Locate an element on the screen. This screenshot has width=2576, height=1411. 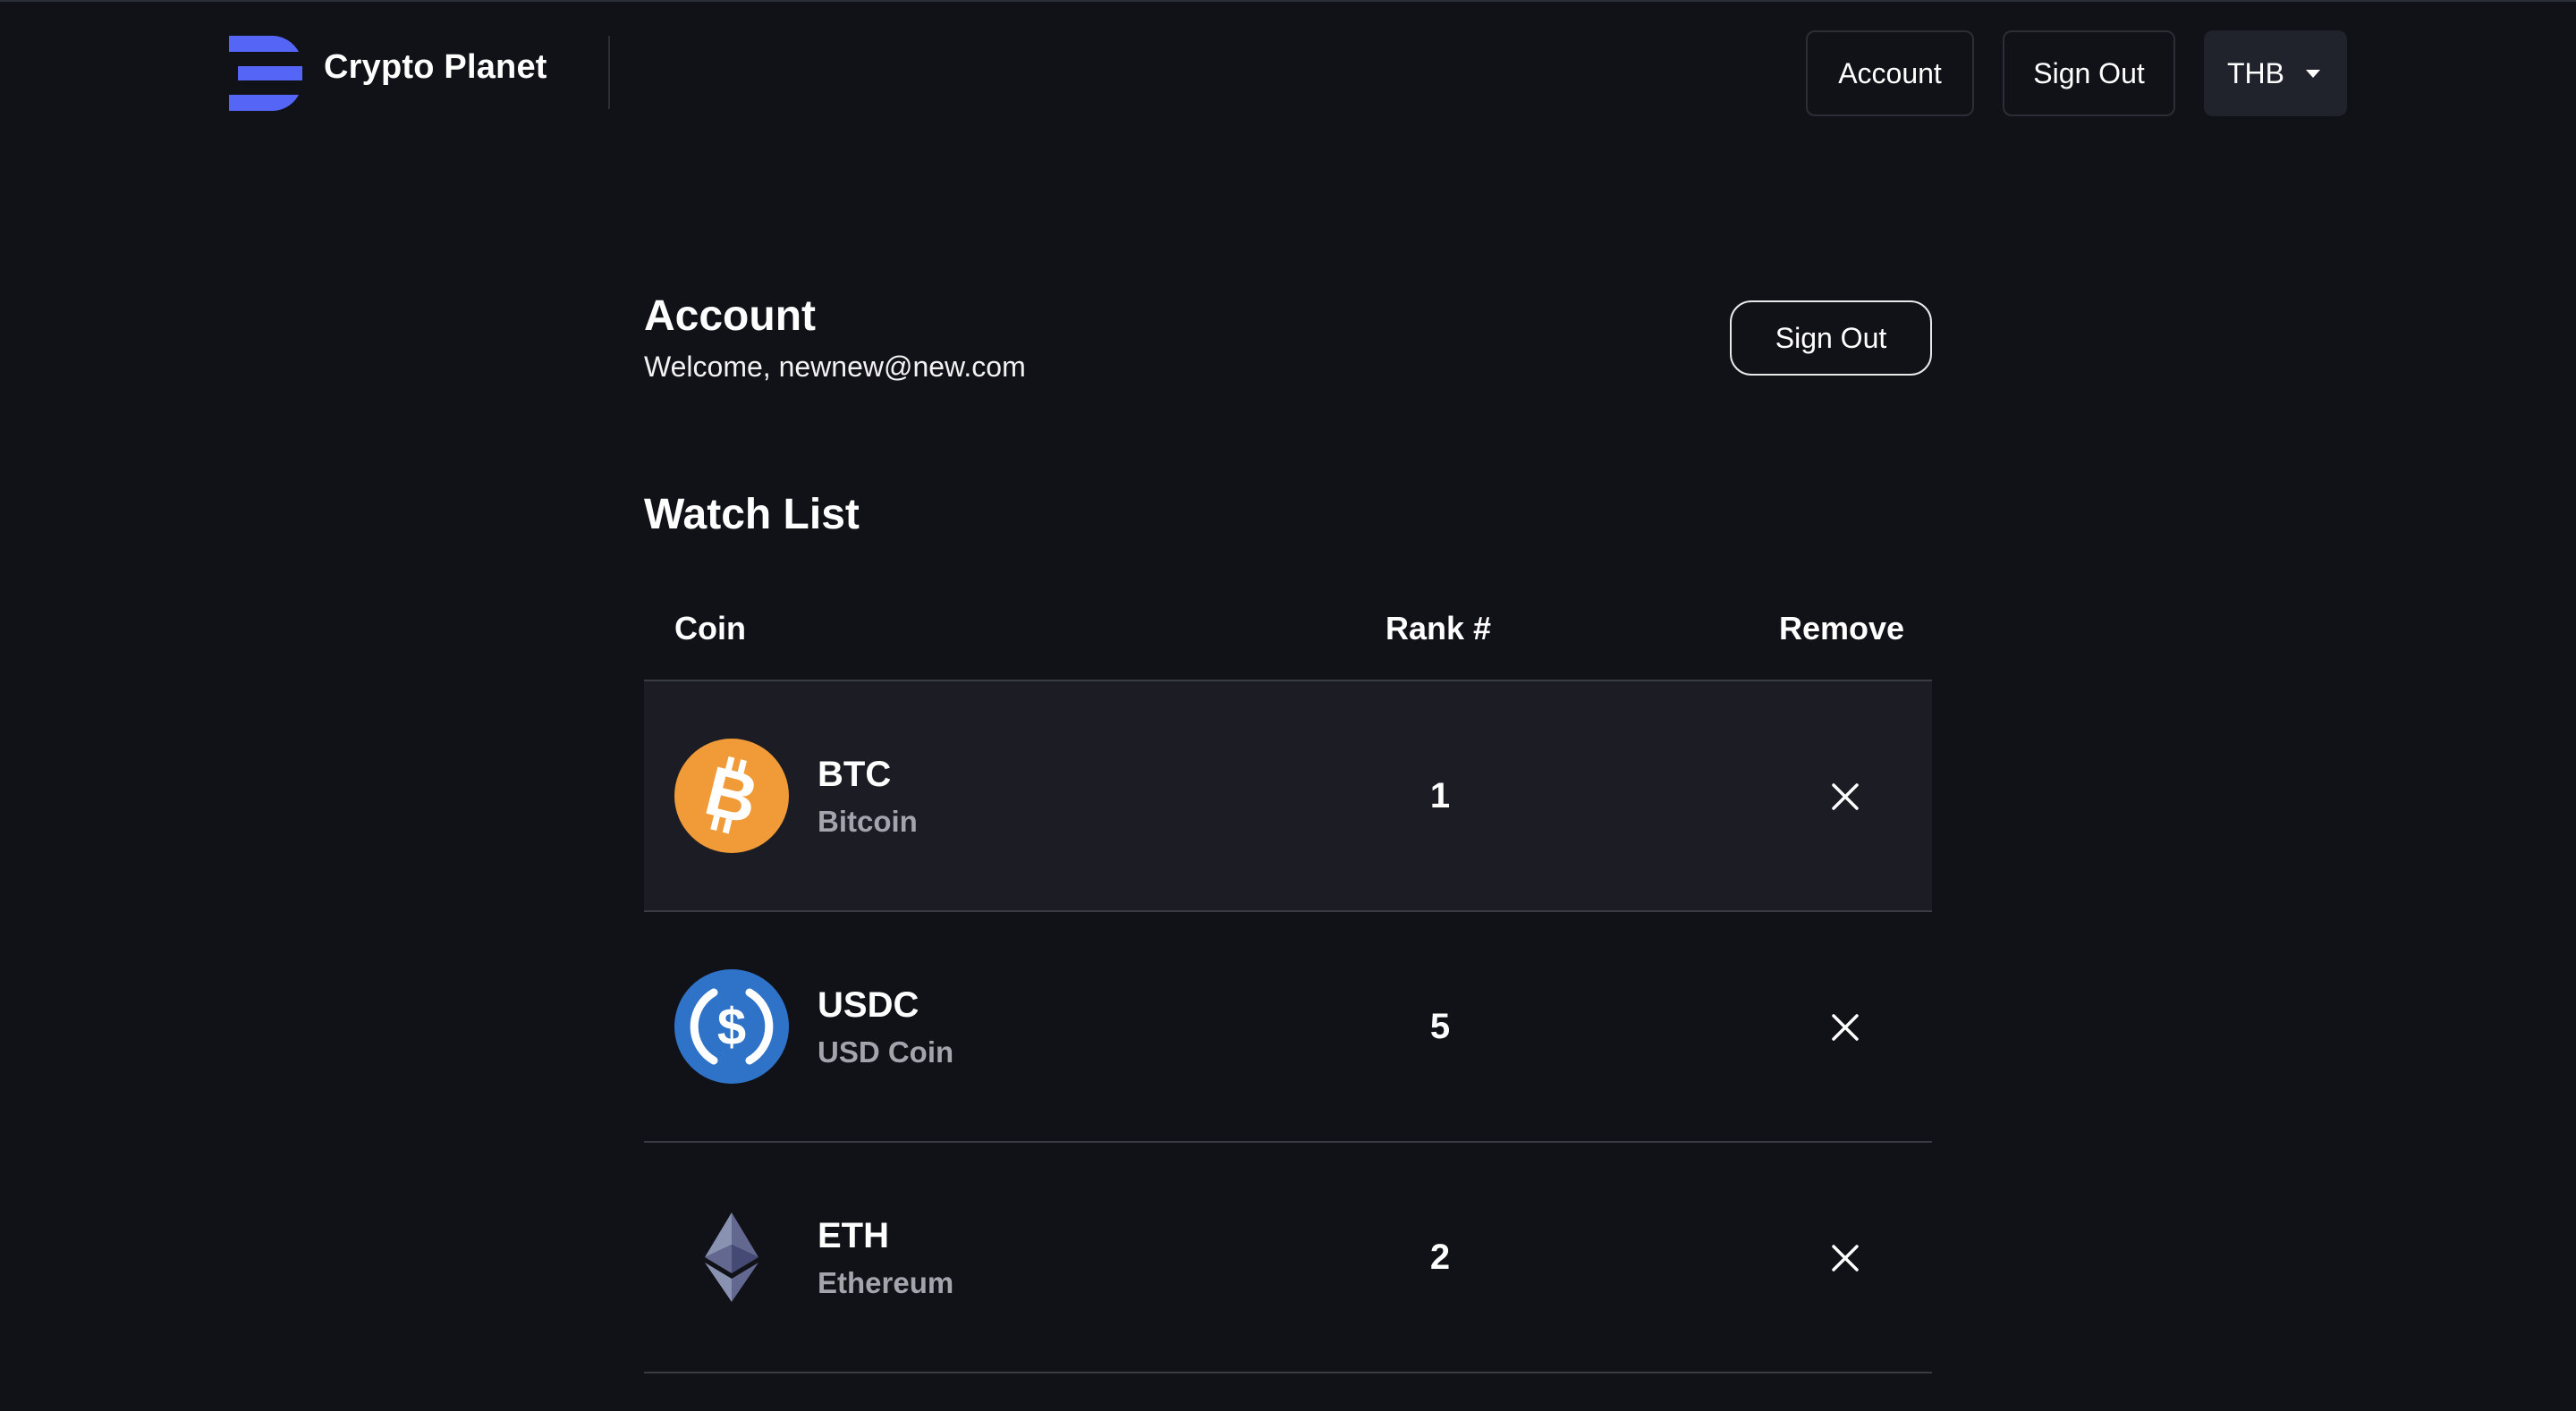
currency-value: THB is located at coordinates (2255, 72).